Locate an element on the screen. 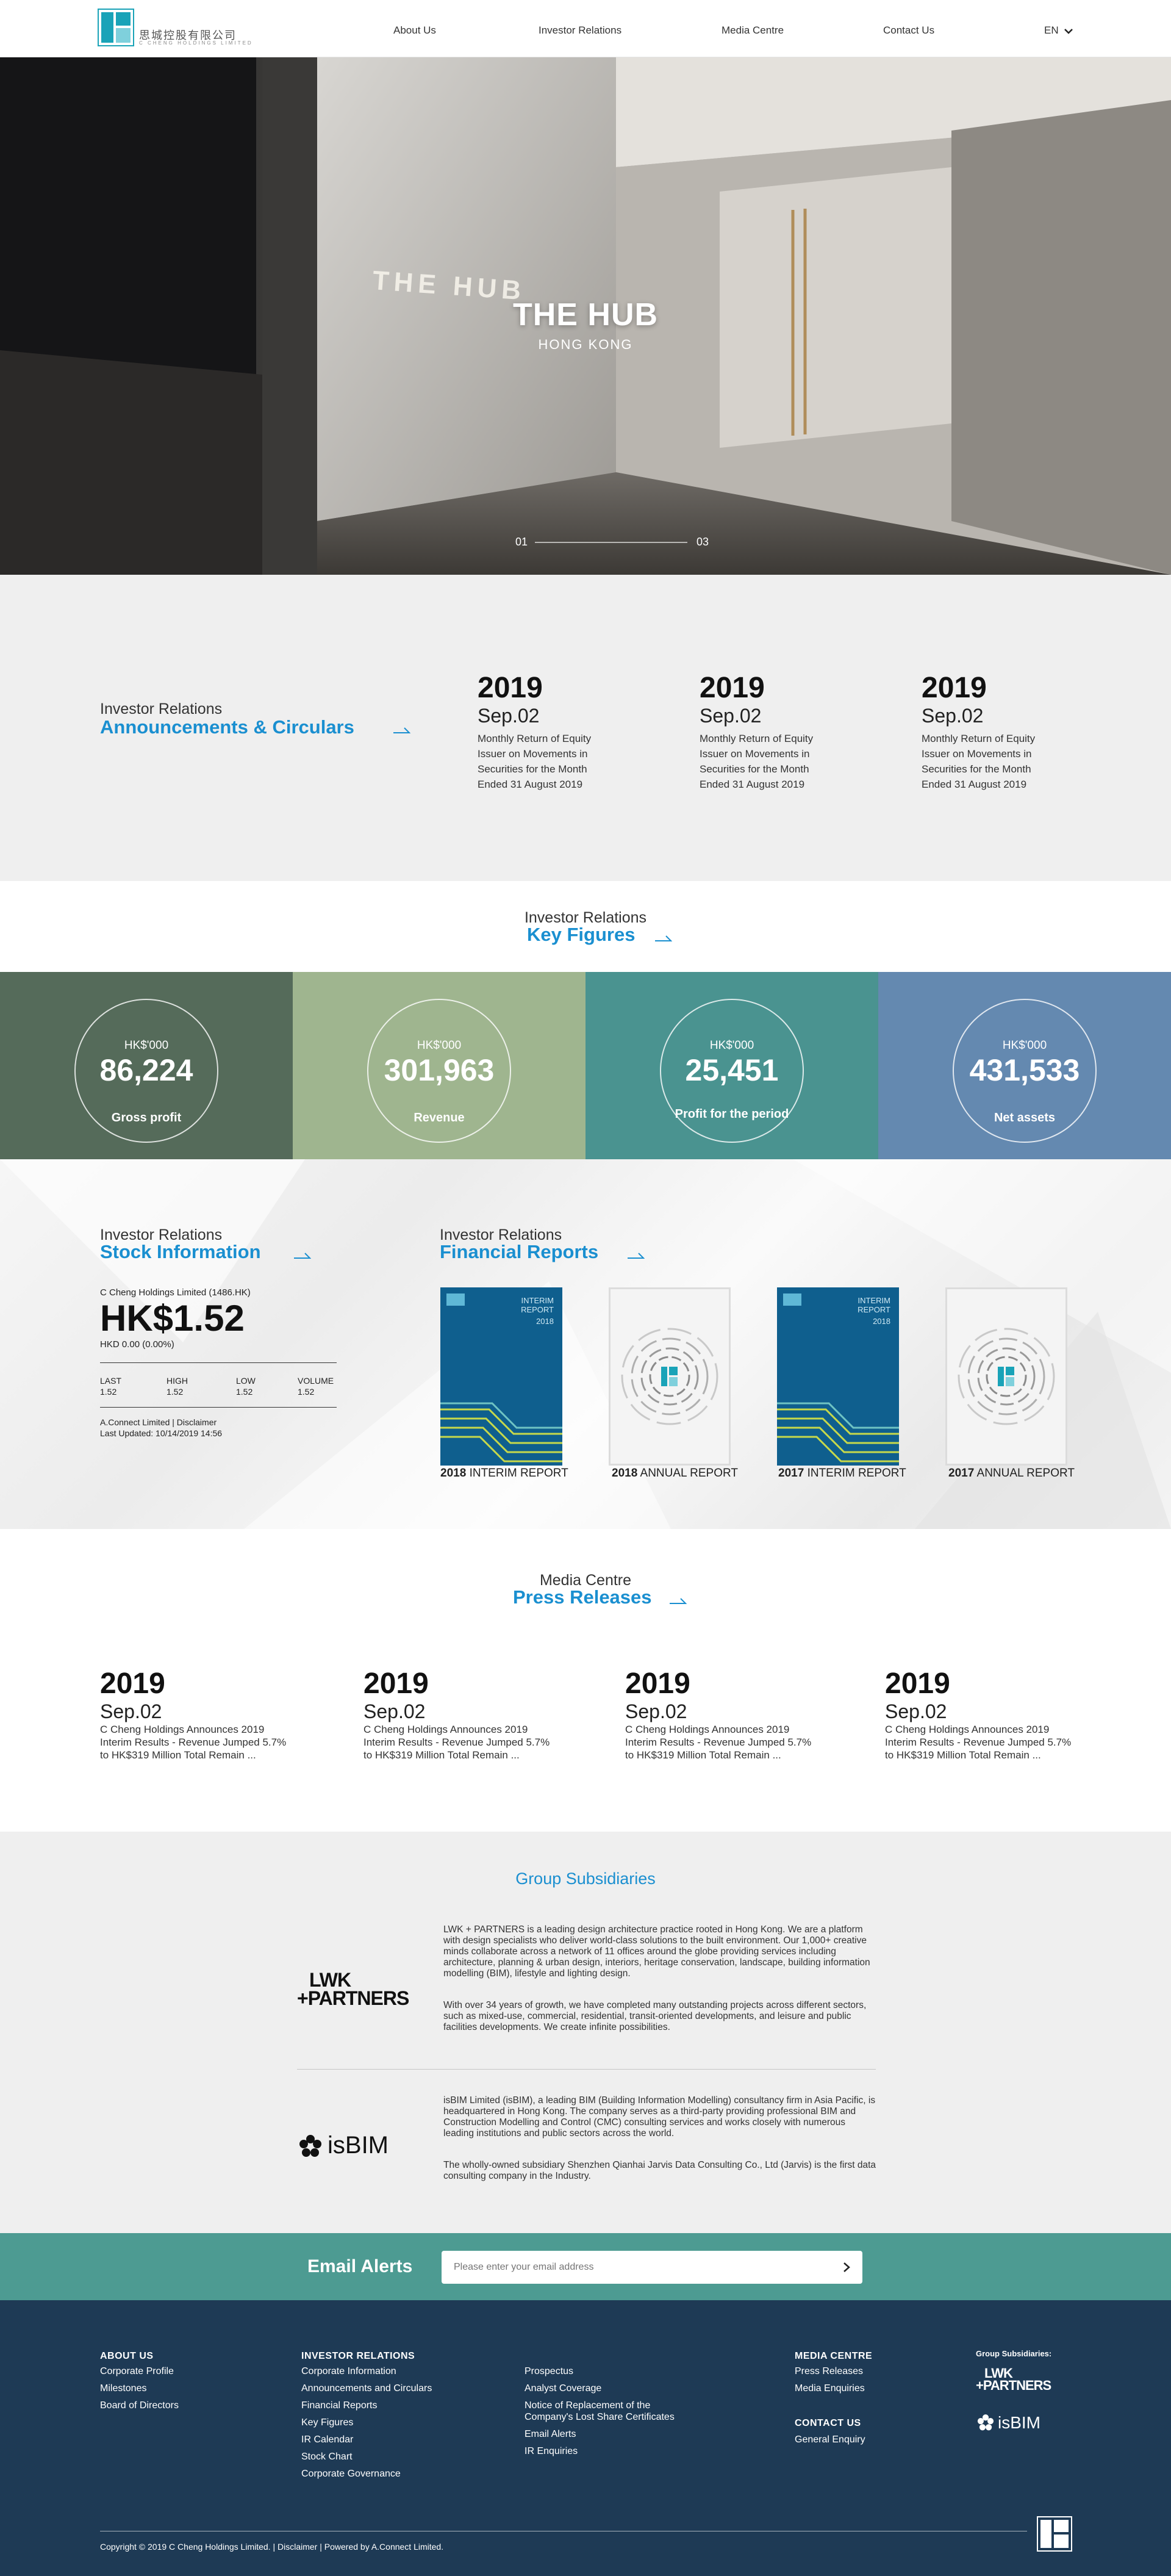 The width and height of the screenshot is (1171, 2576). email-input is located at coordinates (652, 2267).